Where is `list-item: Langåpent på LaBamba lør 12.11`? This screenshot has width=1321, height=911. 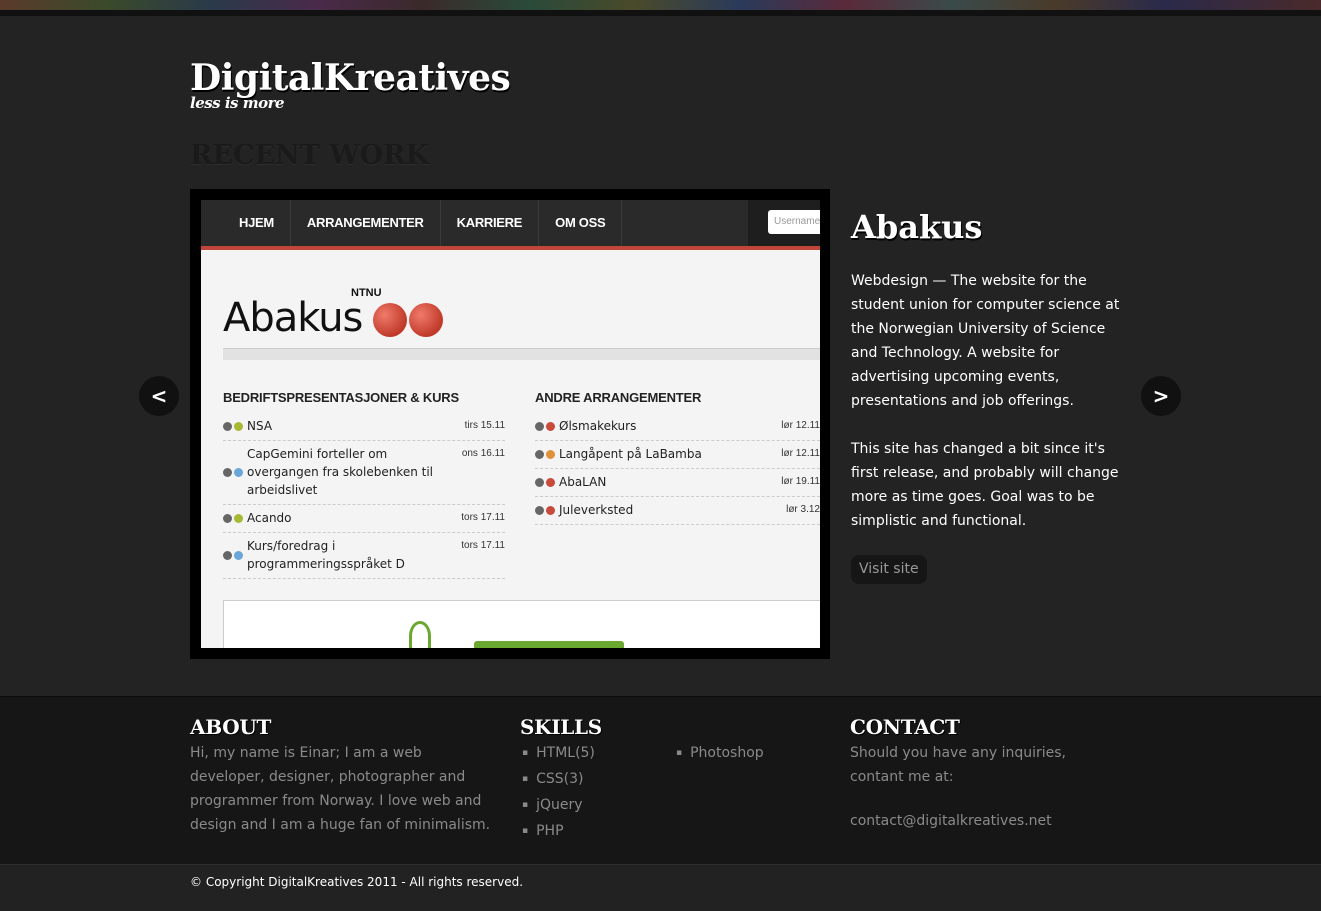
list-item: Langåpent på LaBamba lør 12.11 is located at coordinates (677, 455).